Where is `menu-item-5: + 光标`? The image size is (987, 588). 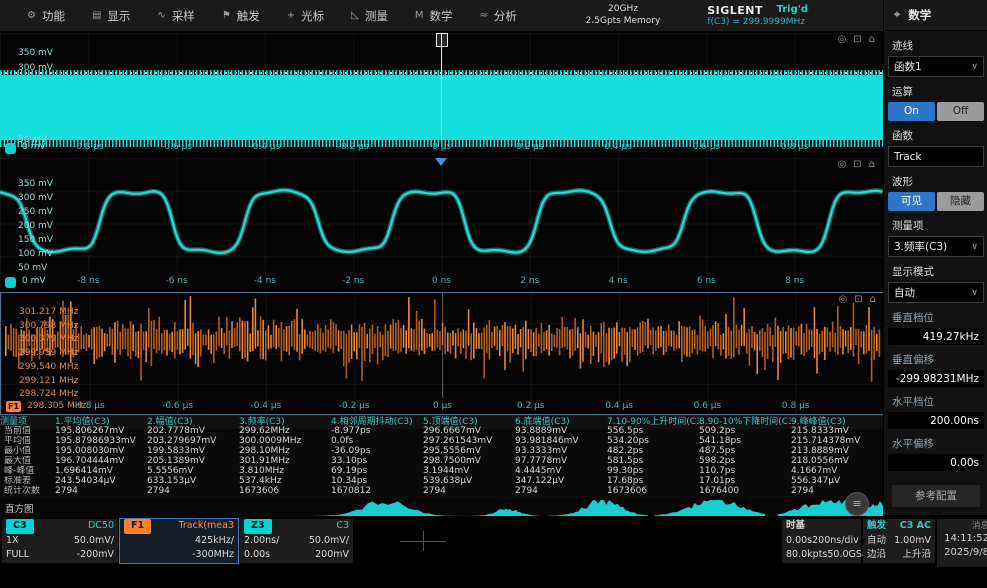
menu-item-5: + 光标 is located at coordinates (305, 16).